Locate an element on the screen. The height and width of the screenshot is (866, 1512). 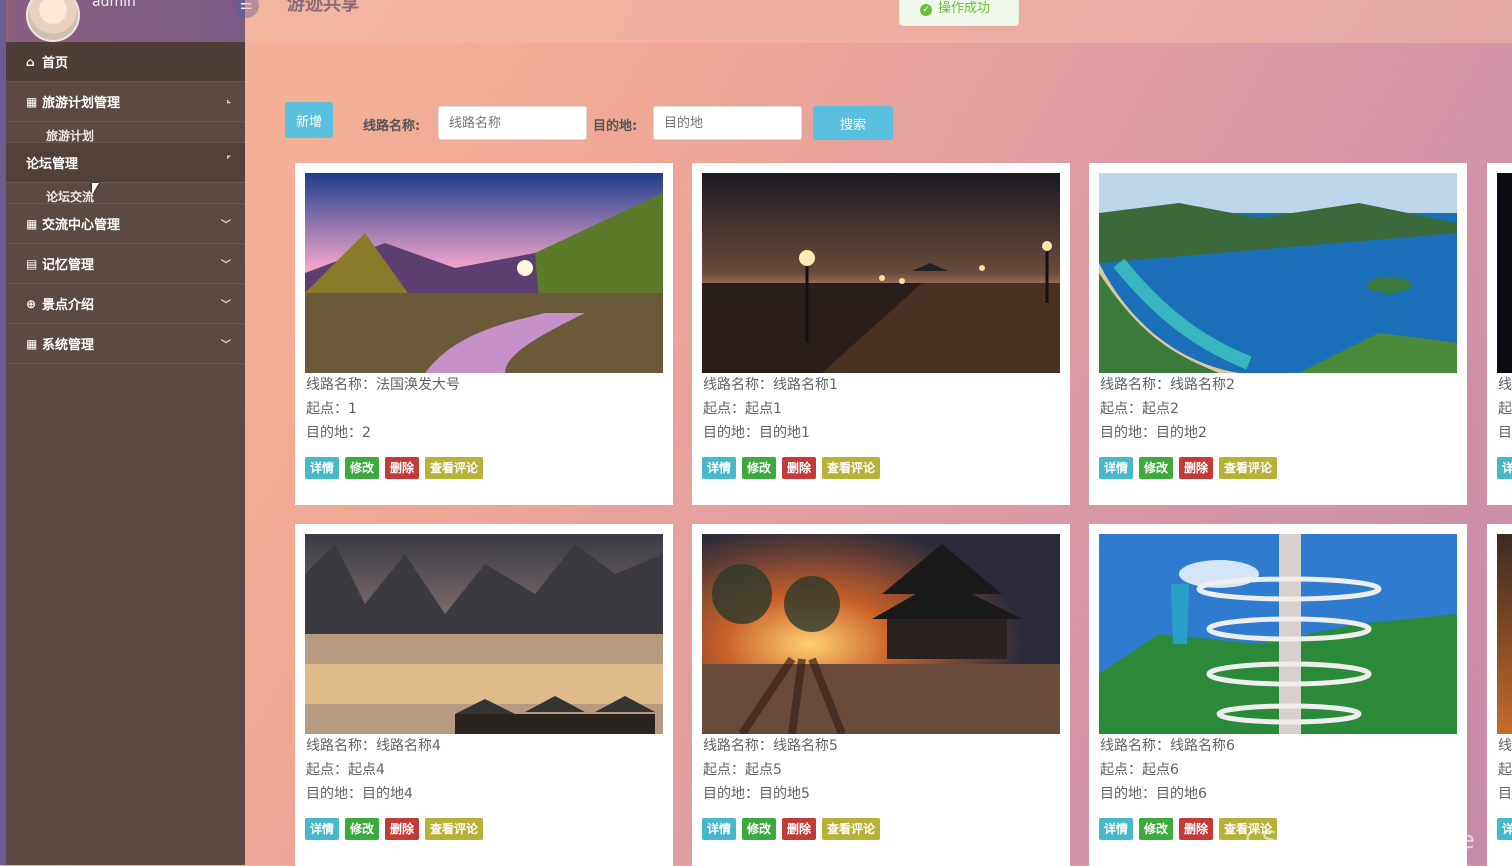
destination-text: 目的地：目的地6 is located at coordinates (1153, 794).